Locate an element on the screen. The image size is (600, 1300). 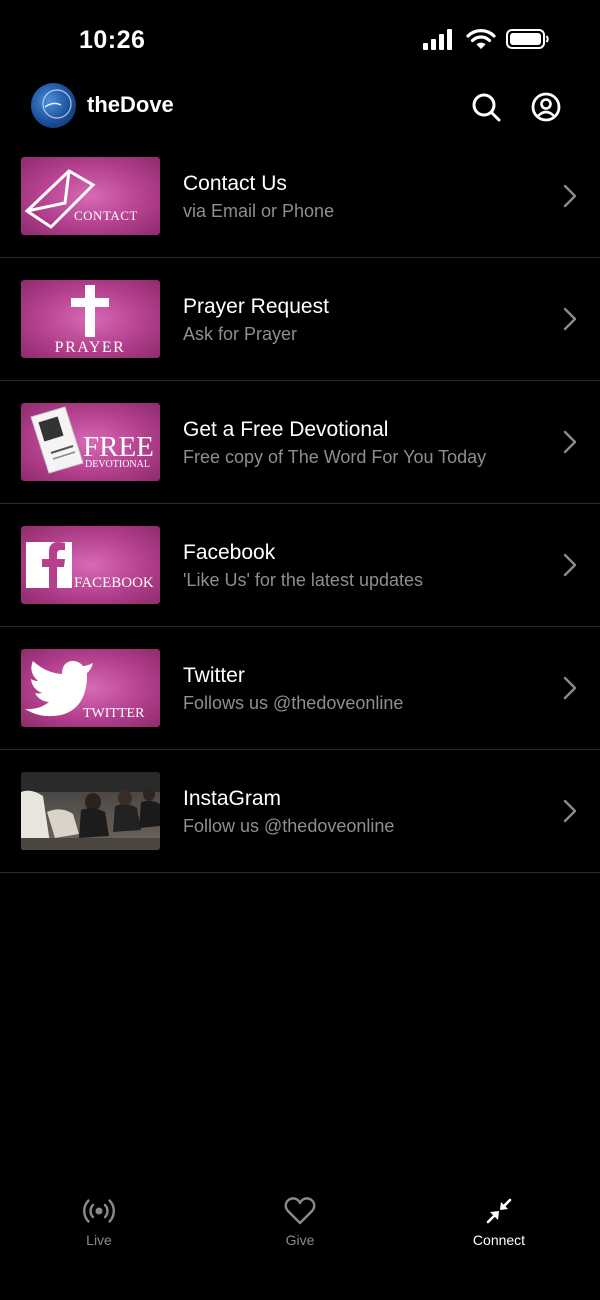
wifi-icon is located at coordinates (481, 39).